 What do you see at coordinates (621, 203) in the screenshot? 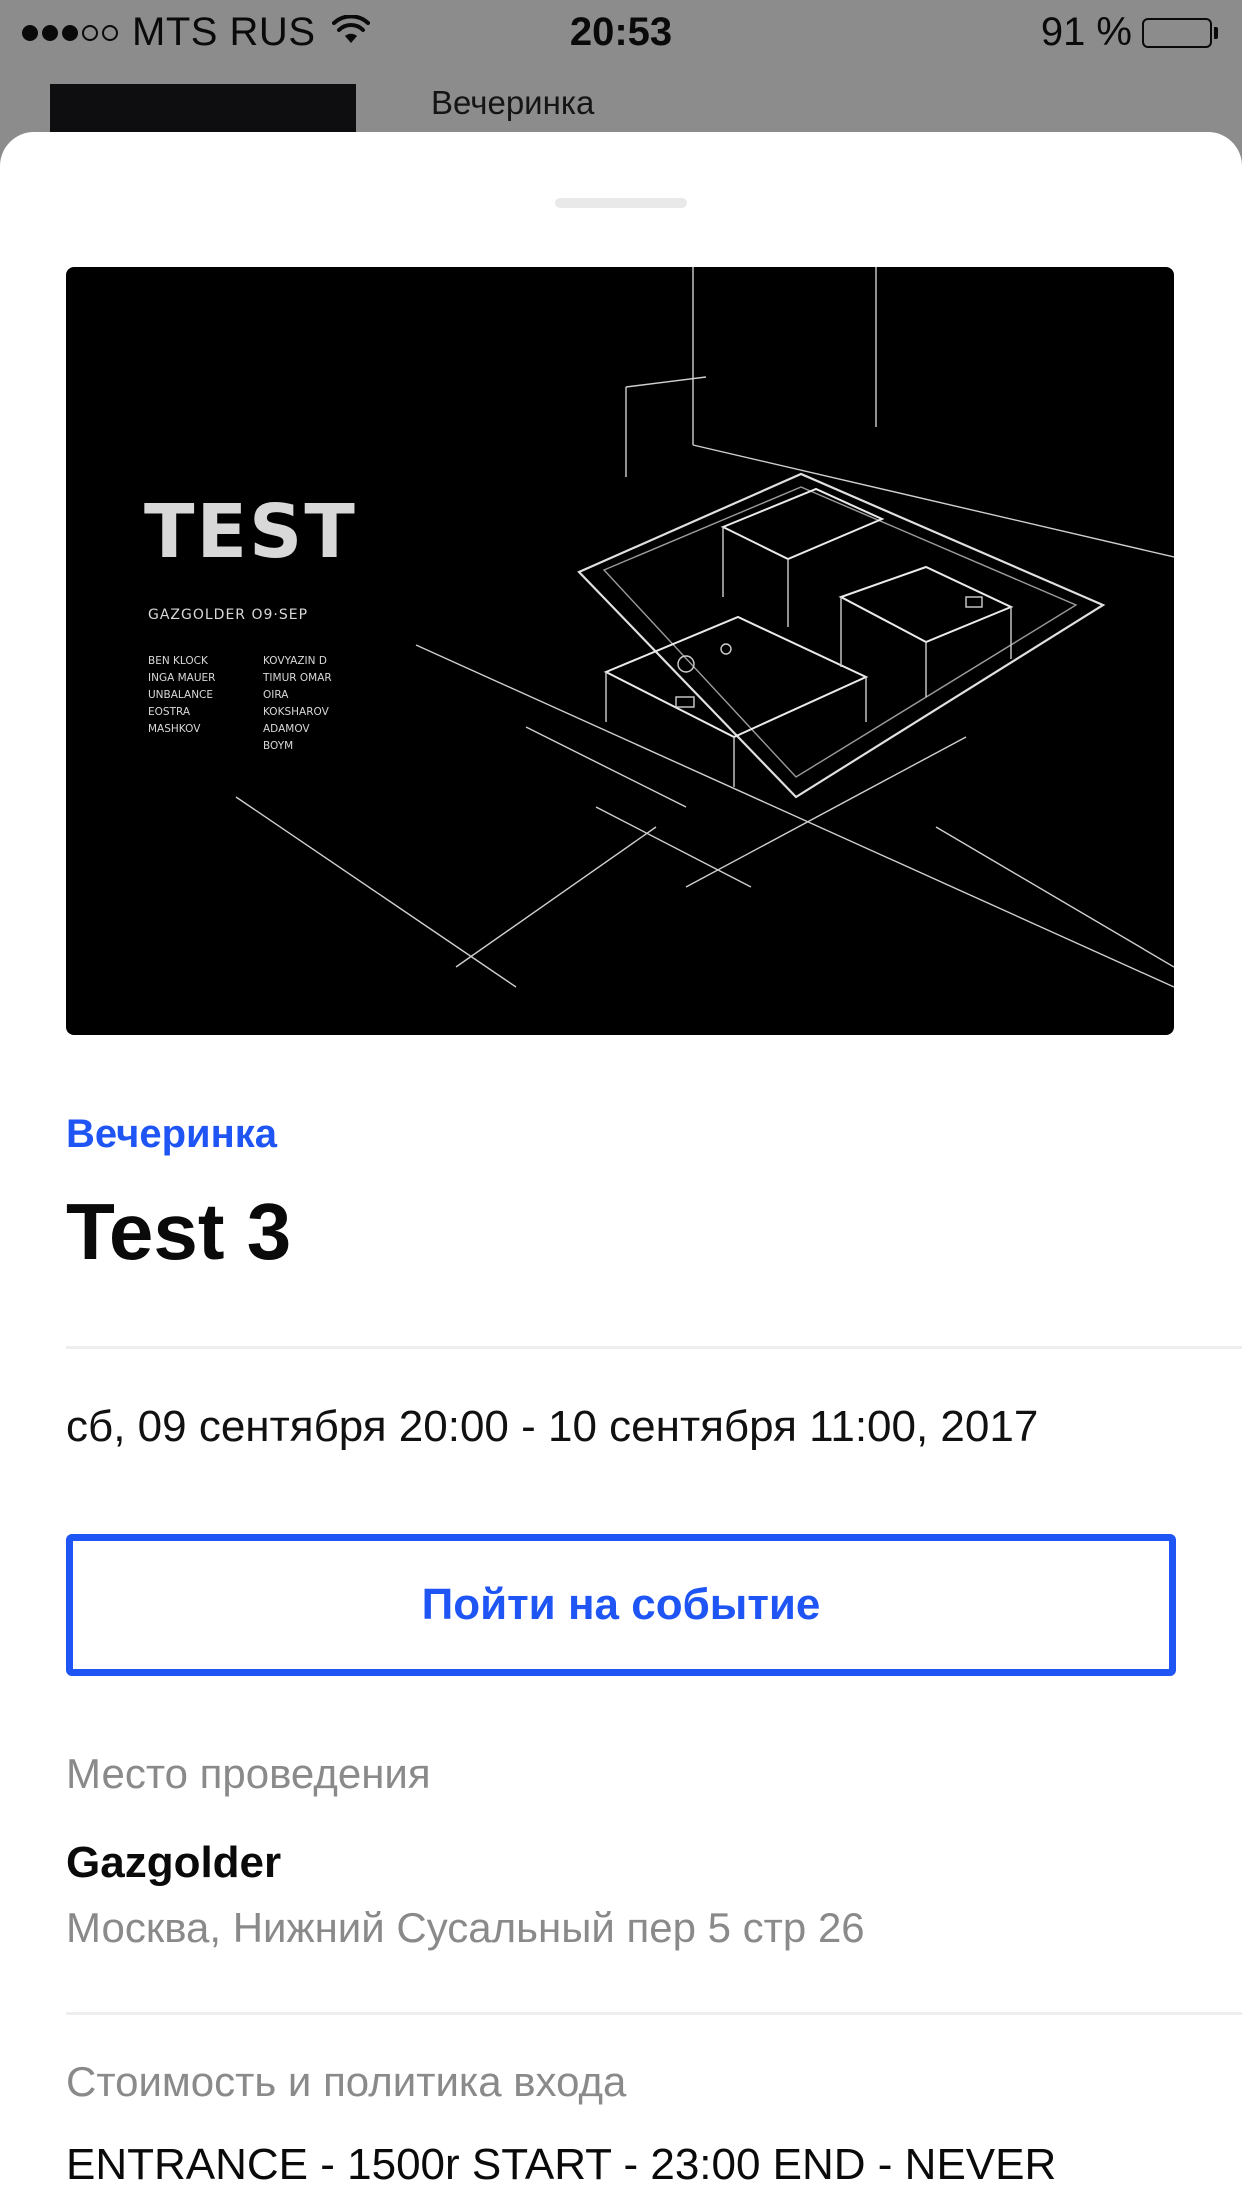
I see `sheet-grabber` at bounding box center [621, 203].